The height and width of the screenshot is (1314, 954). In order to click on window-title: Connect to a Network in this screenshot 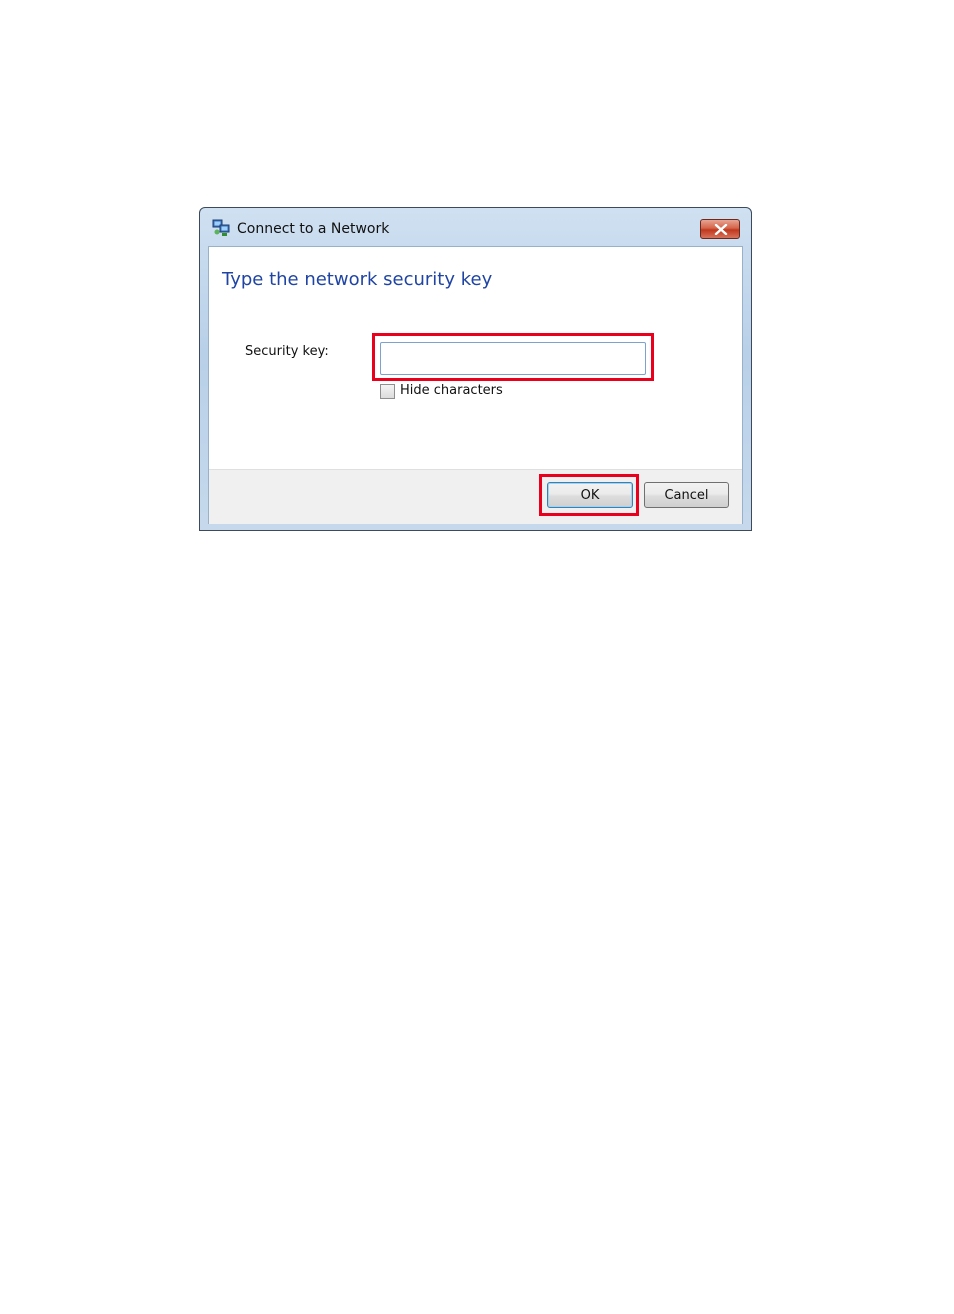, I will do `click(313, 229)`.